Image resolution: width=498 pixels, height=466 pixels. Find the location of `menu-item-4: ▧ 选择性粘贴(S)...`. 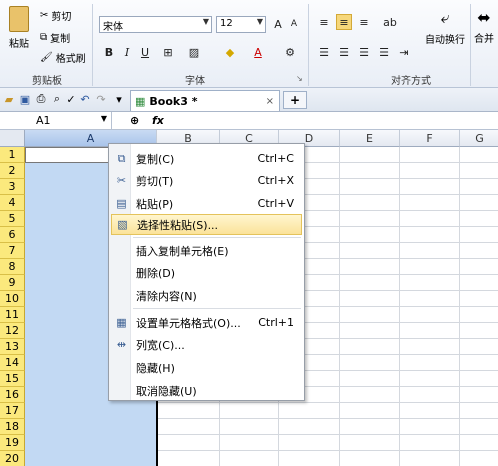

menu-item-4: ▧ 选择性粘贴(S)... is located at coordinates (206, 224).